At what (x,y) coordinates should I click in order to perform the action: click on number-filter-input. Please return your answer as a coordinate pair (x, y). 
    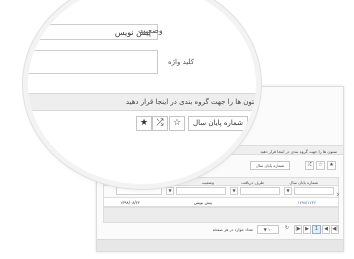
    Looking at the image, I should click on (314, 191).